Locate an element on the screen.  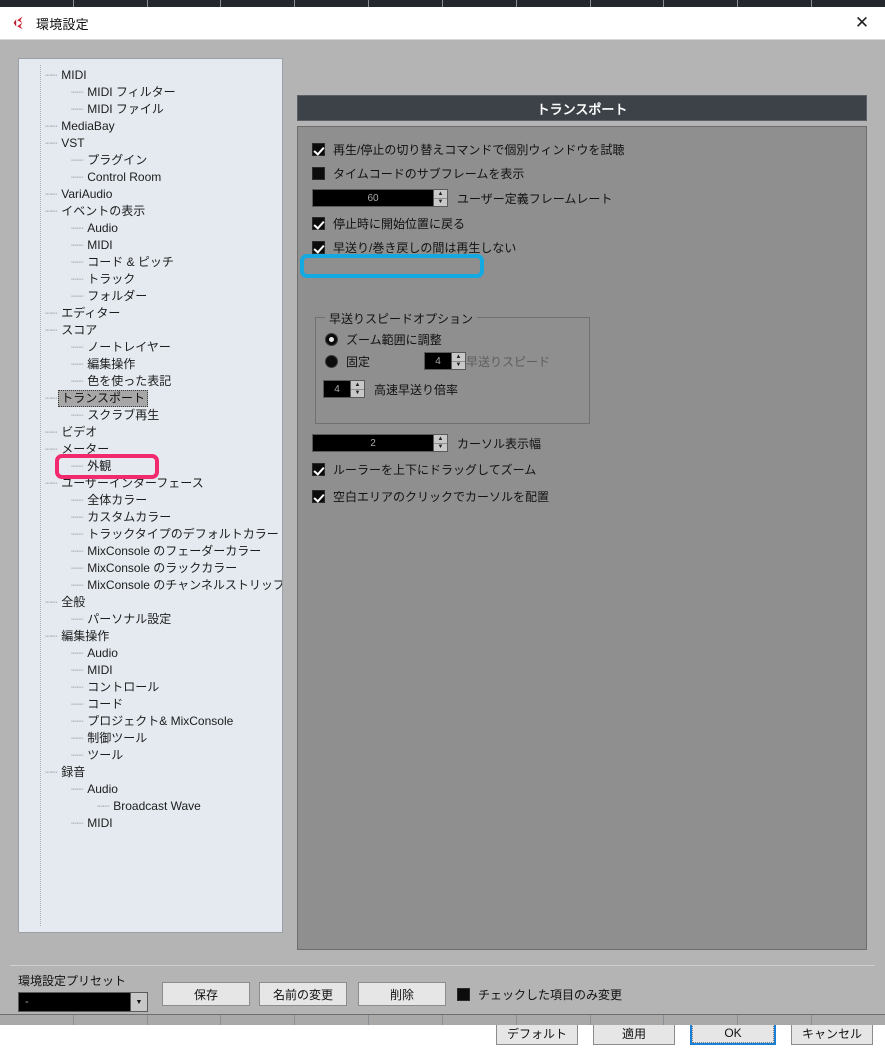
fast-ff-factor-stepper: ▲ ▼ is located at coordinates (357, 389).